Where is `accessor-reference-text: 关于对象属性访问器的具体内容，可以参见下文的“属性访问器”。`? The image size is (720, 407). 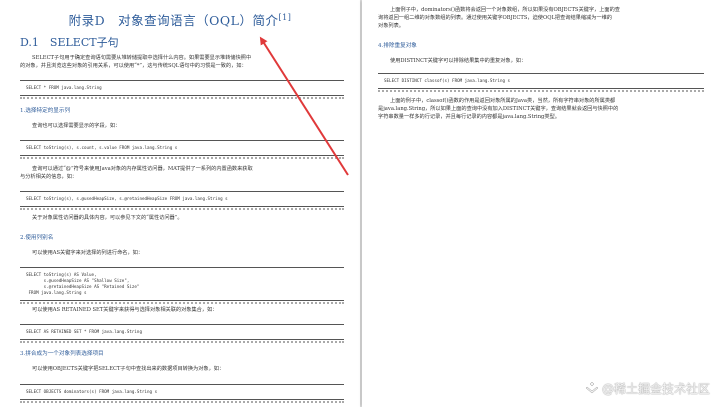
accessor-reference-text: 关于对象属性访问器的具体内容，可以参见下文的“属性访问器”。 is located at coordinates (107, 218).